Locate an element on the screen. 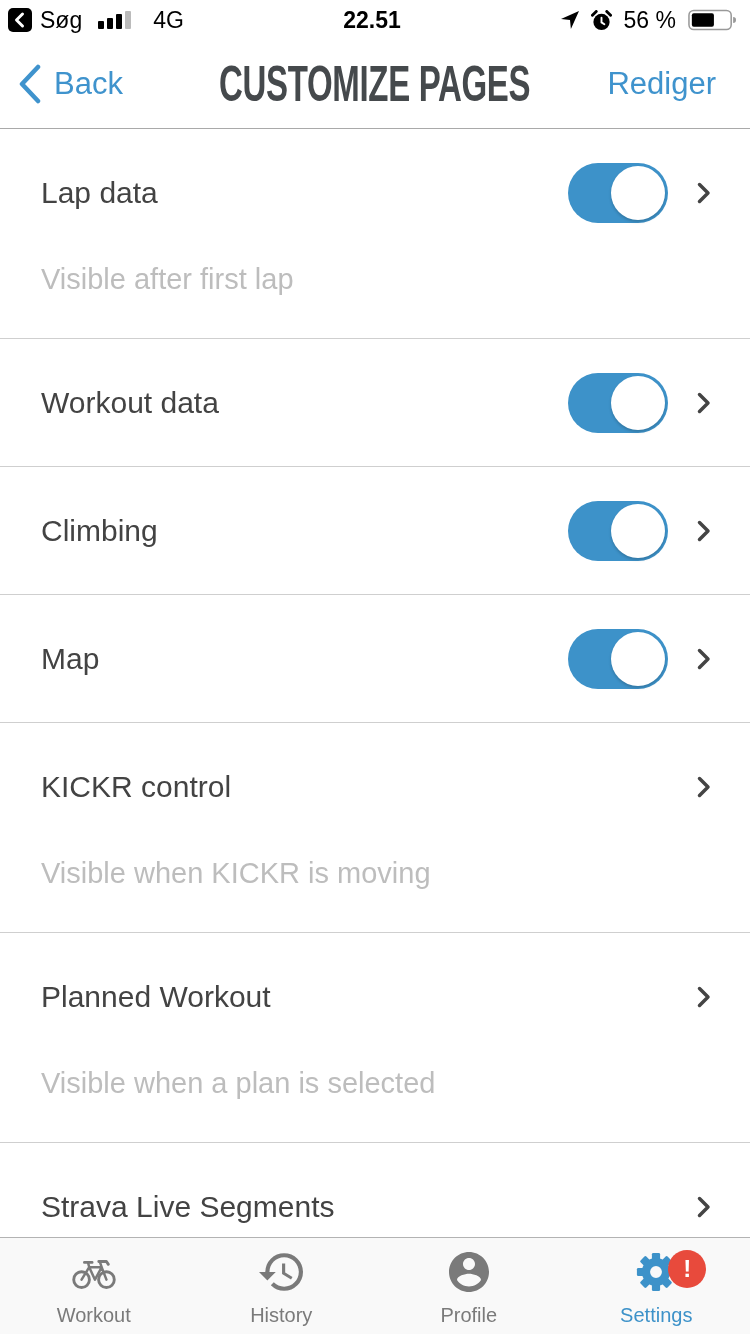  history-icon is located at coordinates (281, 1272).